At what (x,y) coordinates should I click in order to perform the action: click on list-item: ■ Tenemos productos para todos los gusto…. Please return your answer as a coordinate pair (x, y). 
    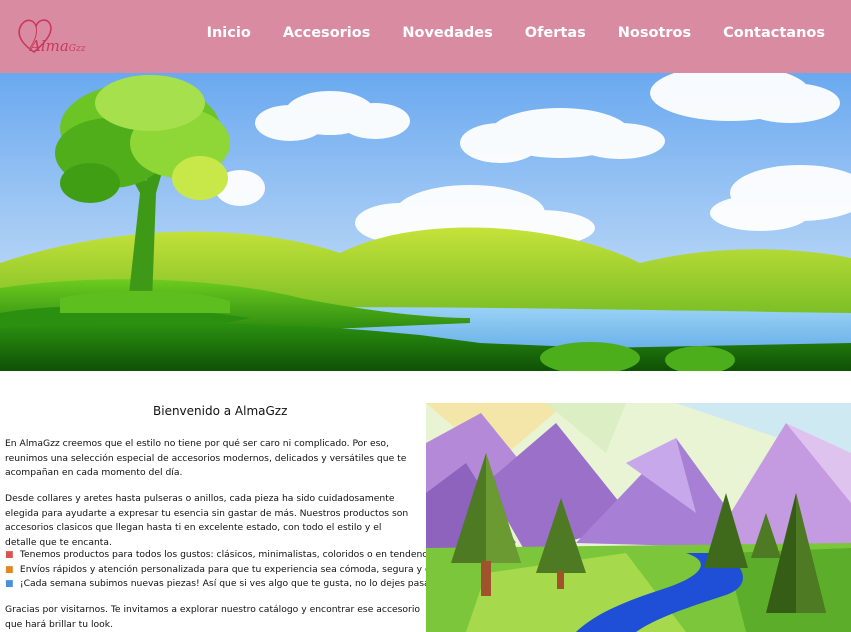
    Looking at the image, I should click on (220, 555).